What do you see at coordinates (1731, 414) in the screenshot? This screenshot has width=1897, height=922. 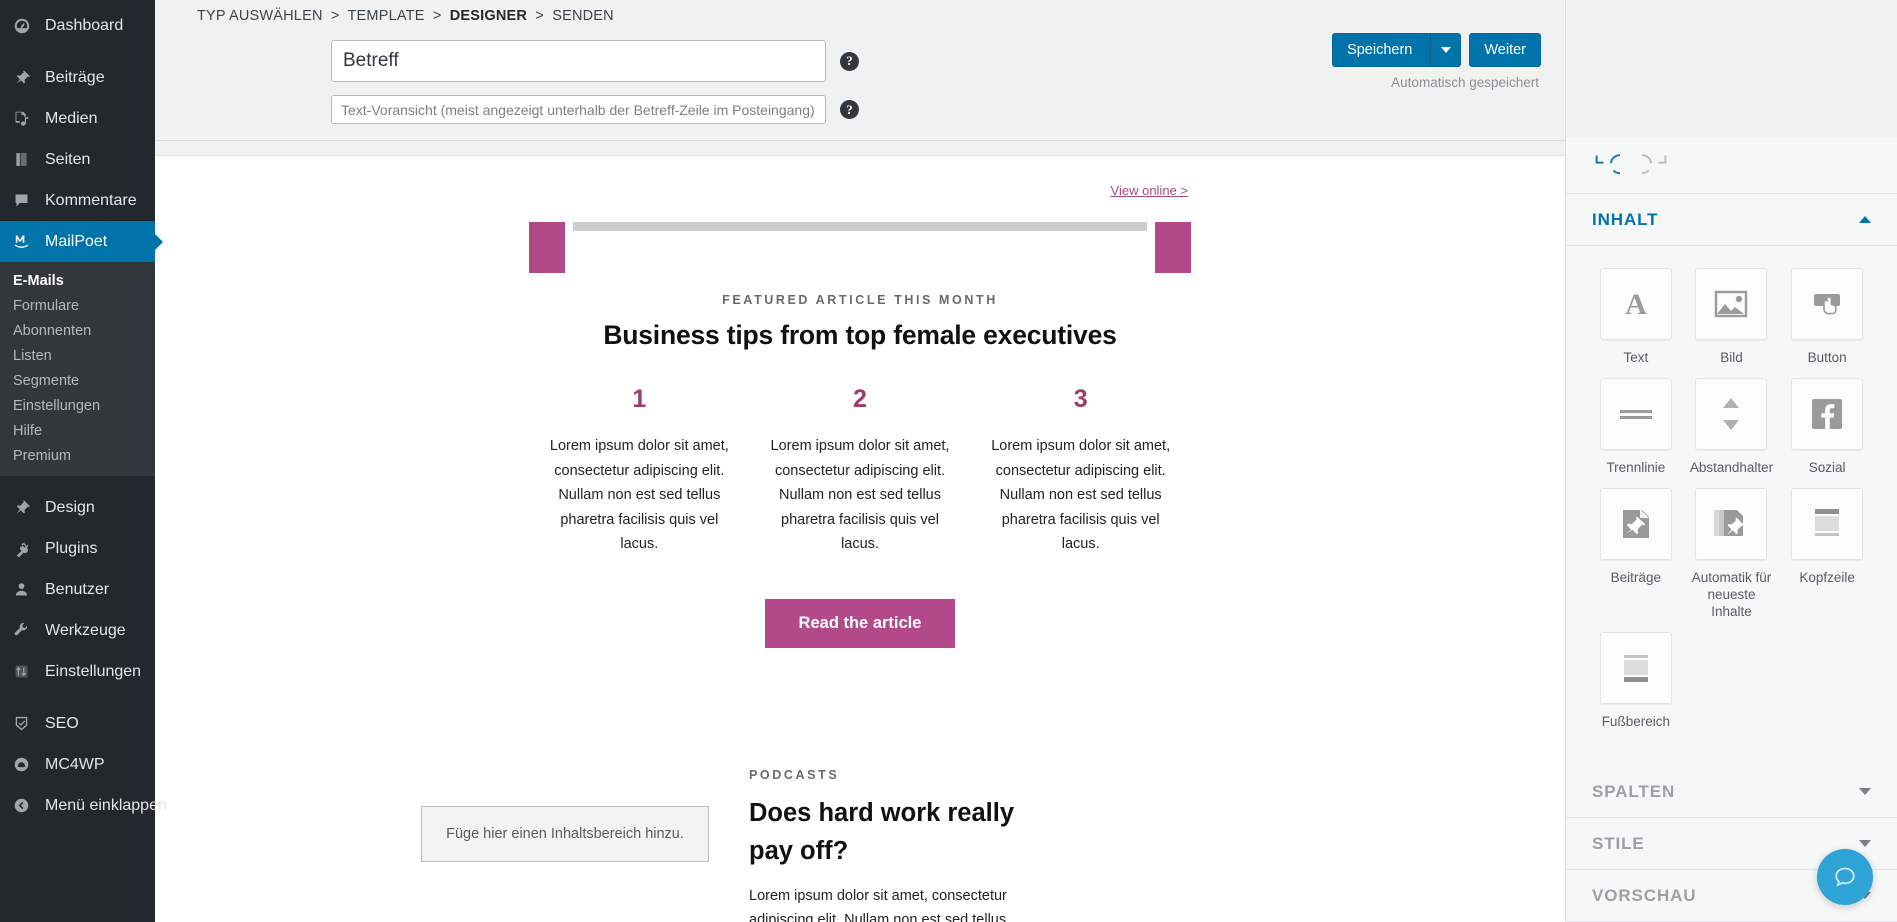 I see `spacer-icon` at bounding box center [1731, 414].